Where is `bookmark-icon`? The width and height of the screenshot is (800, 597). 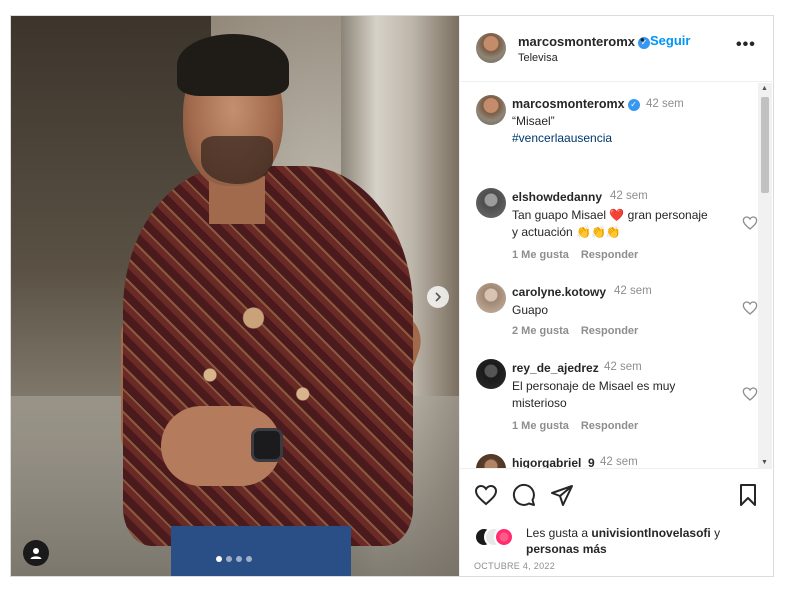
bookmark-icon is located at coordinates (748, 495).